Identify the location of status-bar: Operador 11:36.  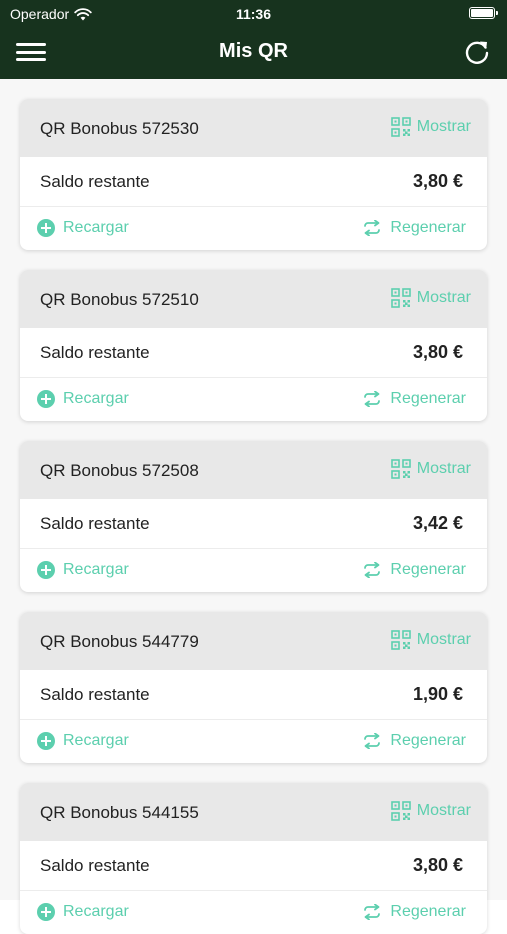
(253, 14).